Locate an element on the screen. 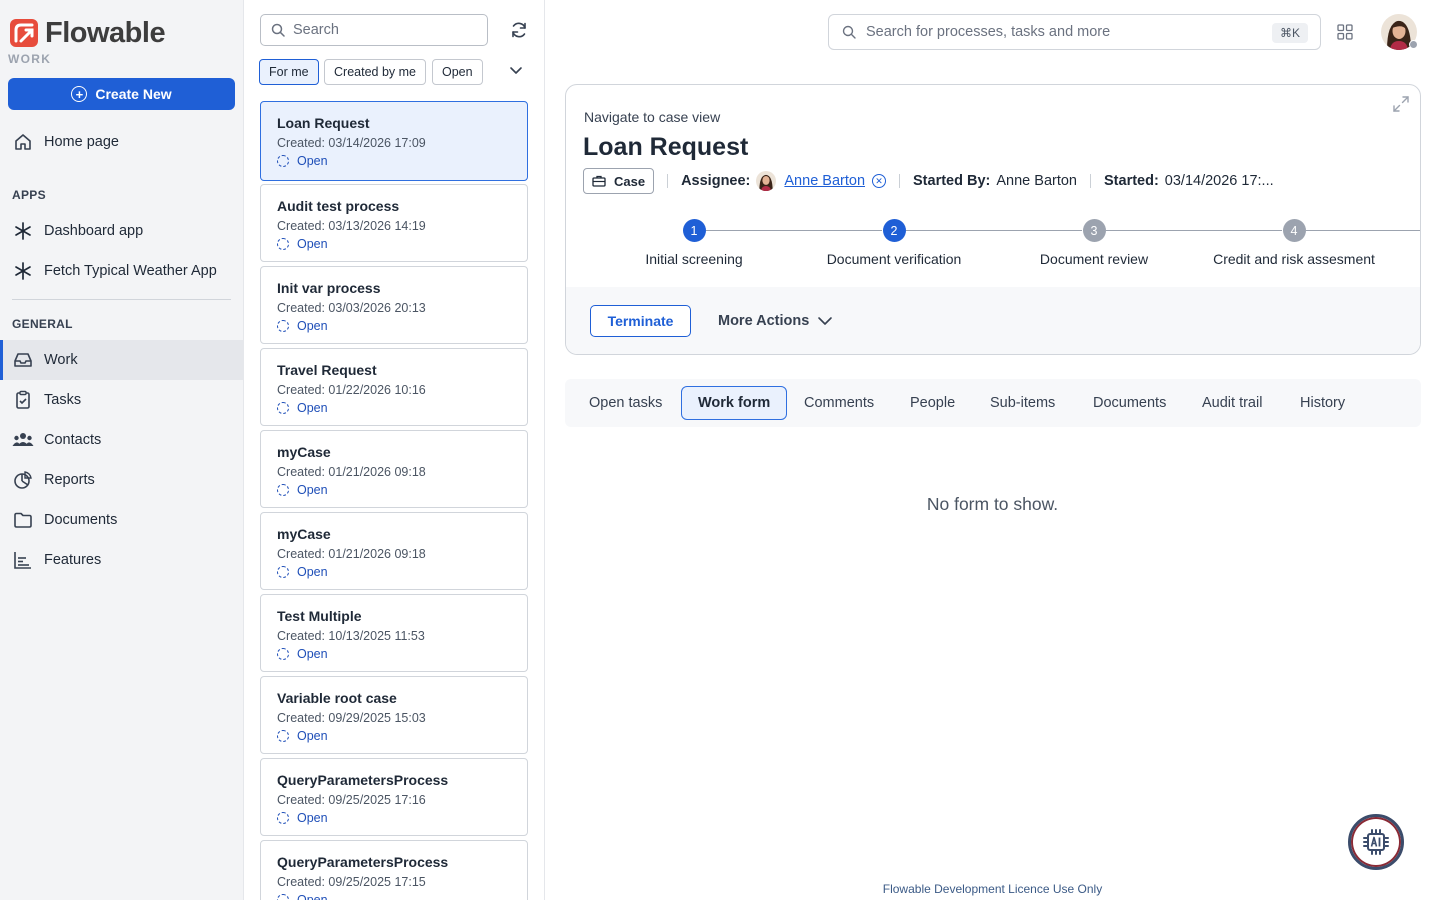 This screenshot has width=1440, height=900. flowable-logo: Flowable is located at coordinates (87, 33).